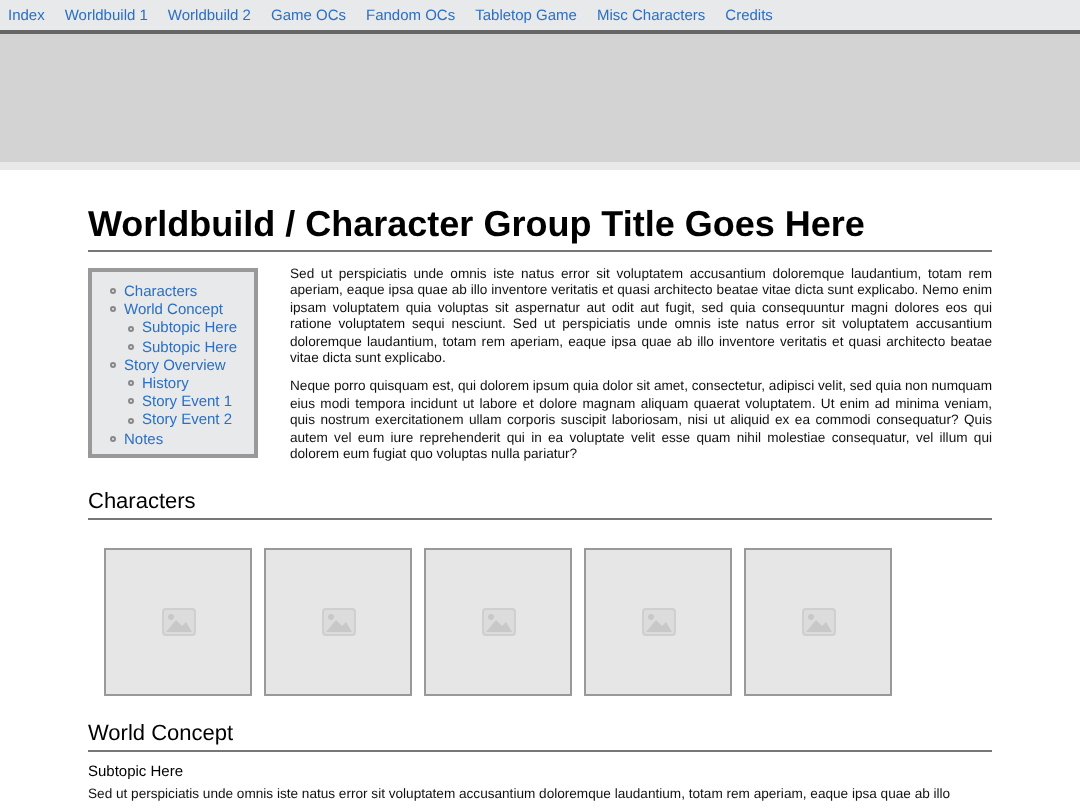 This screenshot has height=810, width=1080. I want to click on section-heading: Characters, so click(540, 504).